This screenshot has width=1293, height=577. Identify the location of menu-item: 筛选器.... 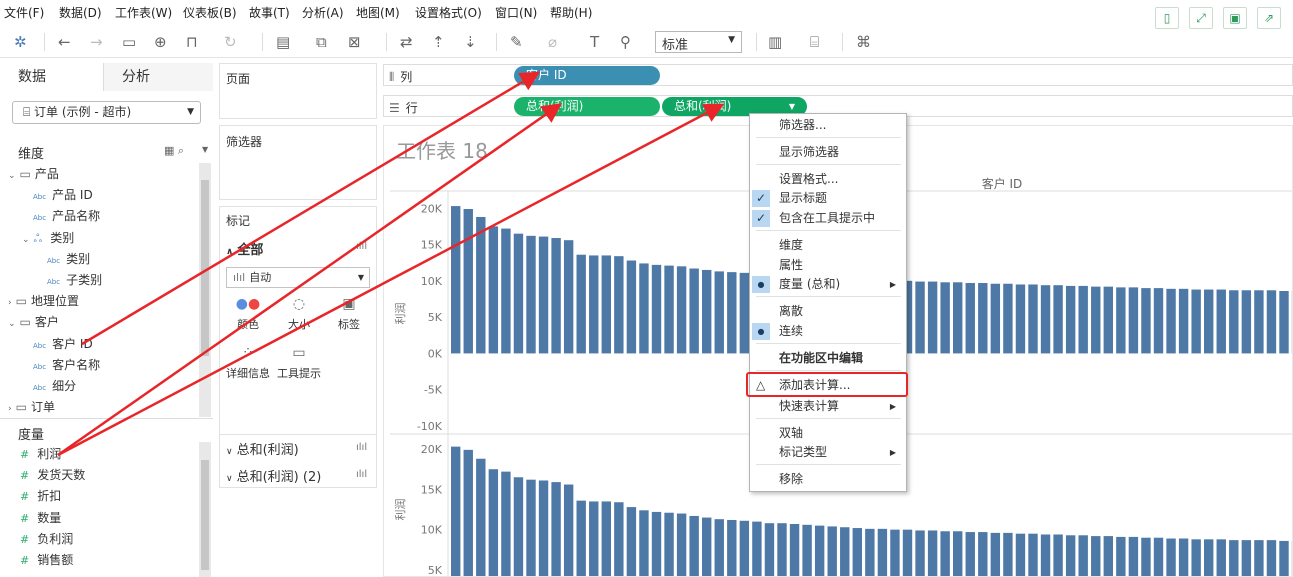
(802, 125).